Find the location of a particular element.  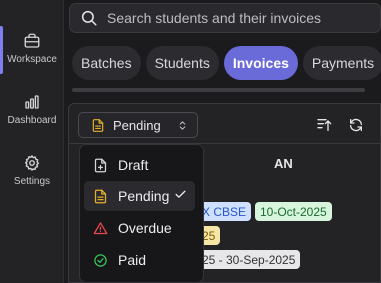

menu-item-paid: Paid is located at coordinates (139, 260).